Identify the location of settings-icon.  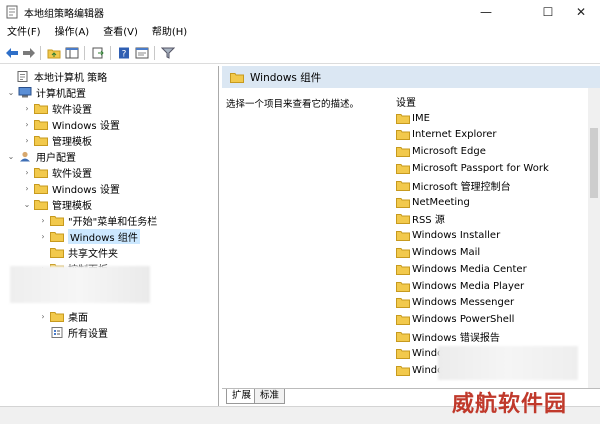
(57, 332).